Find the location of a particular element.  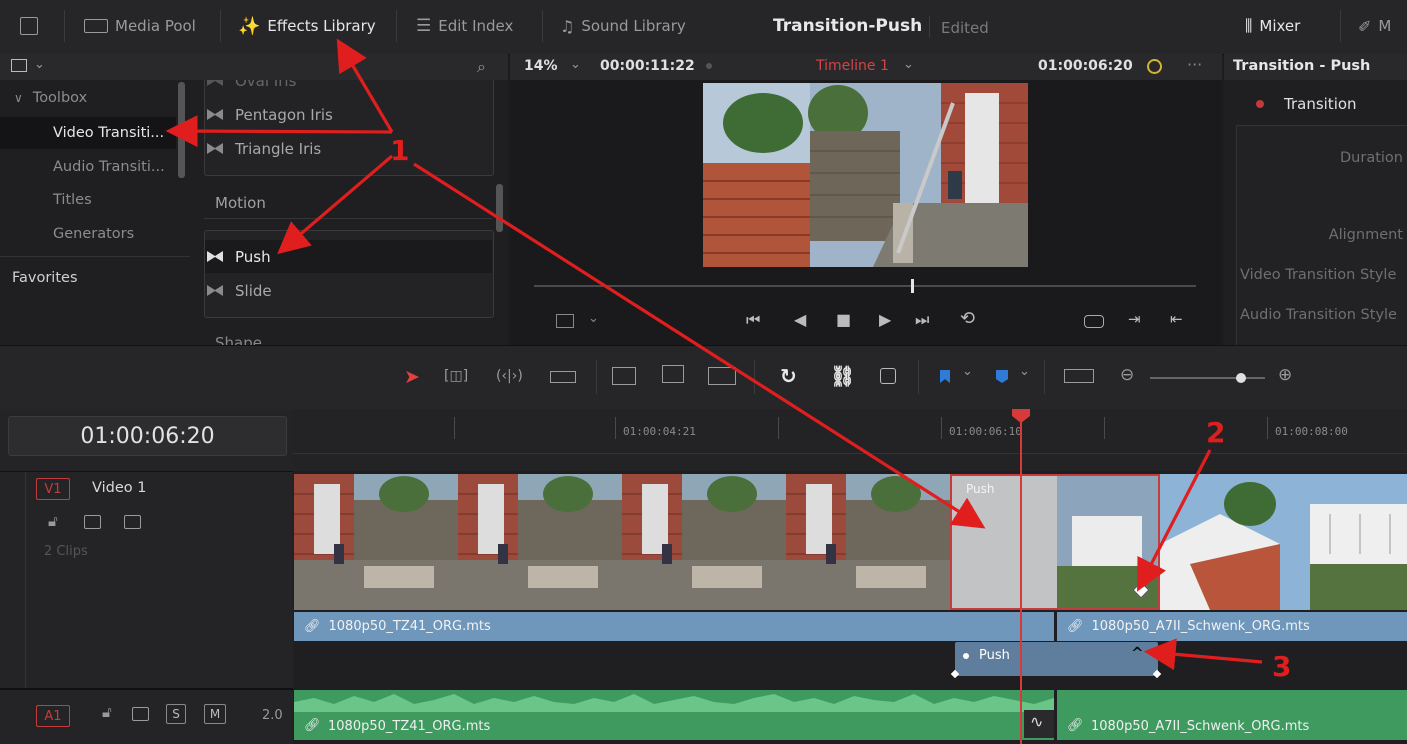

effect-item-slide: Slide is located at coordinates (348, 290).